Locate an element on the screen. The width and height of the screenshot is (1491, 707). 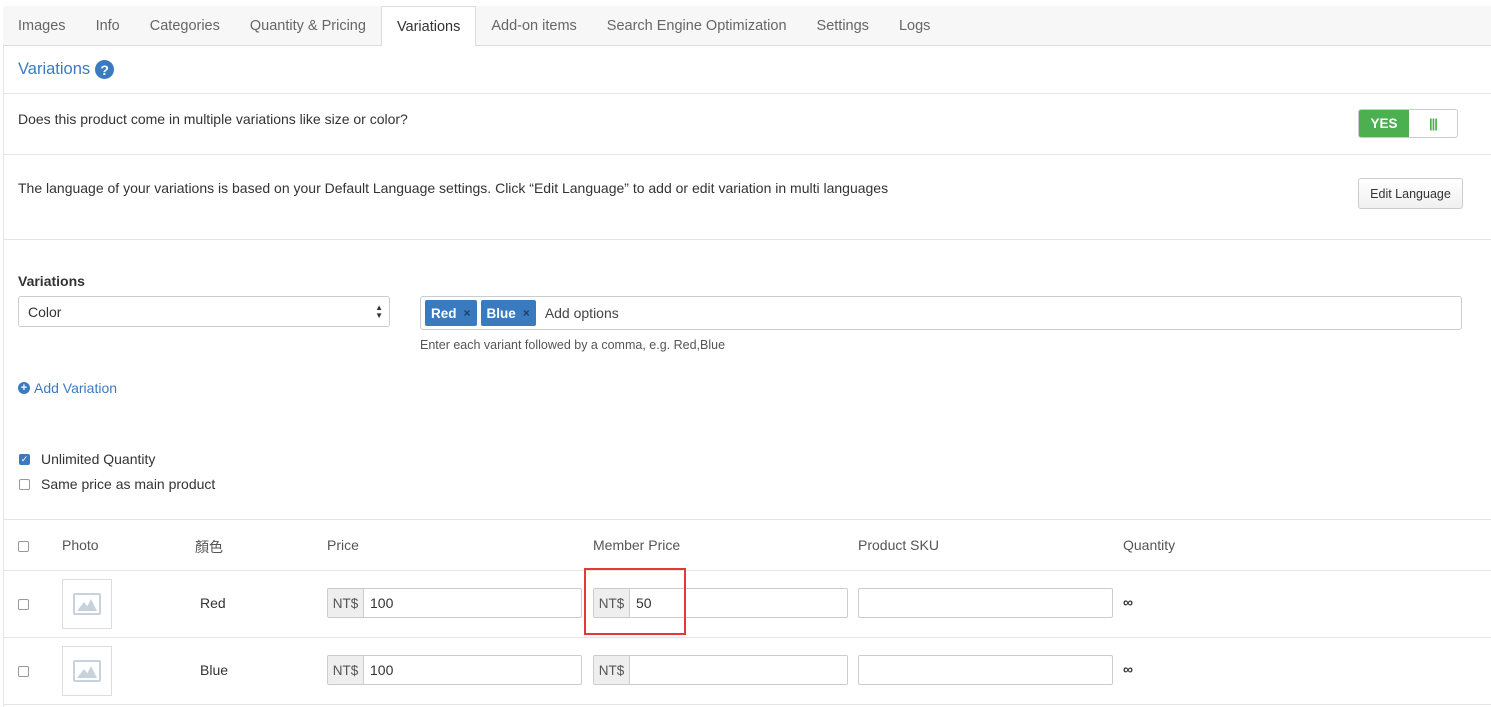
member-price-highlight is located at coordinates (635, 601).